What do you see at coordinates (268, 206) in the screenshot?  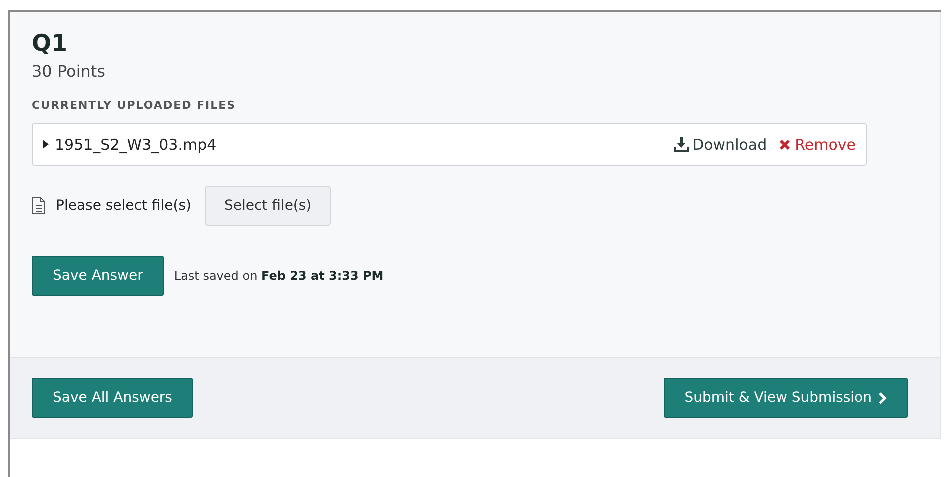 I see `select-files-button: Select file(s)` at bounding box center [268, 206].